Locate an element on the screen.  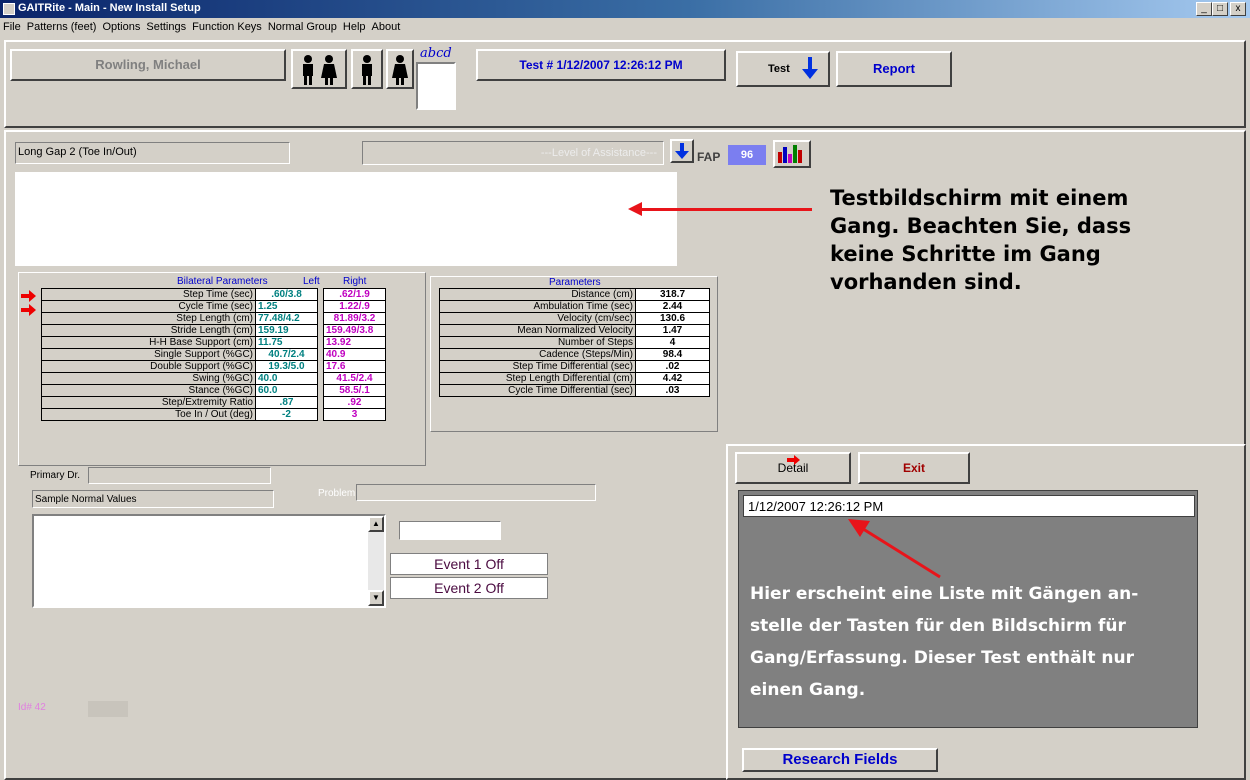
scroll-up-icon: ▲ is located at coordinates (376, 524).